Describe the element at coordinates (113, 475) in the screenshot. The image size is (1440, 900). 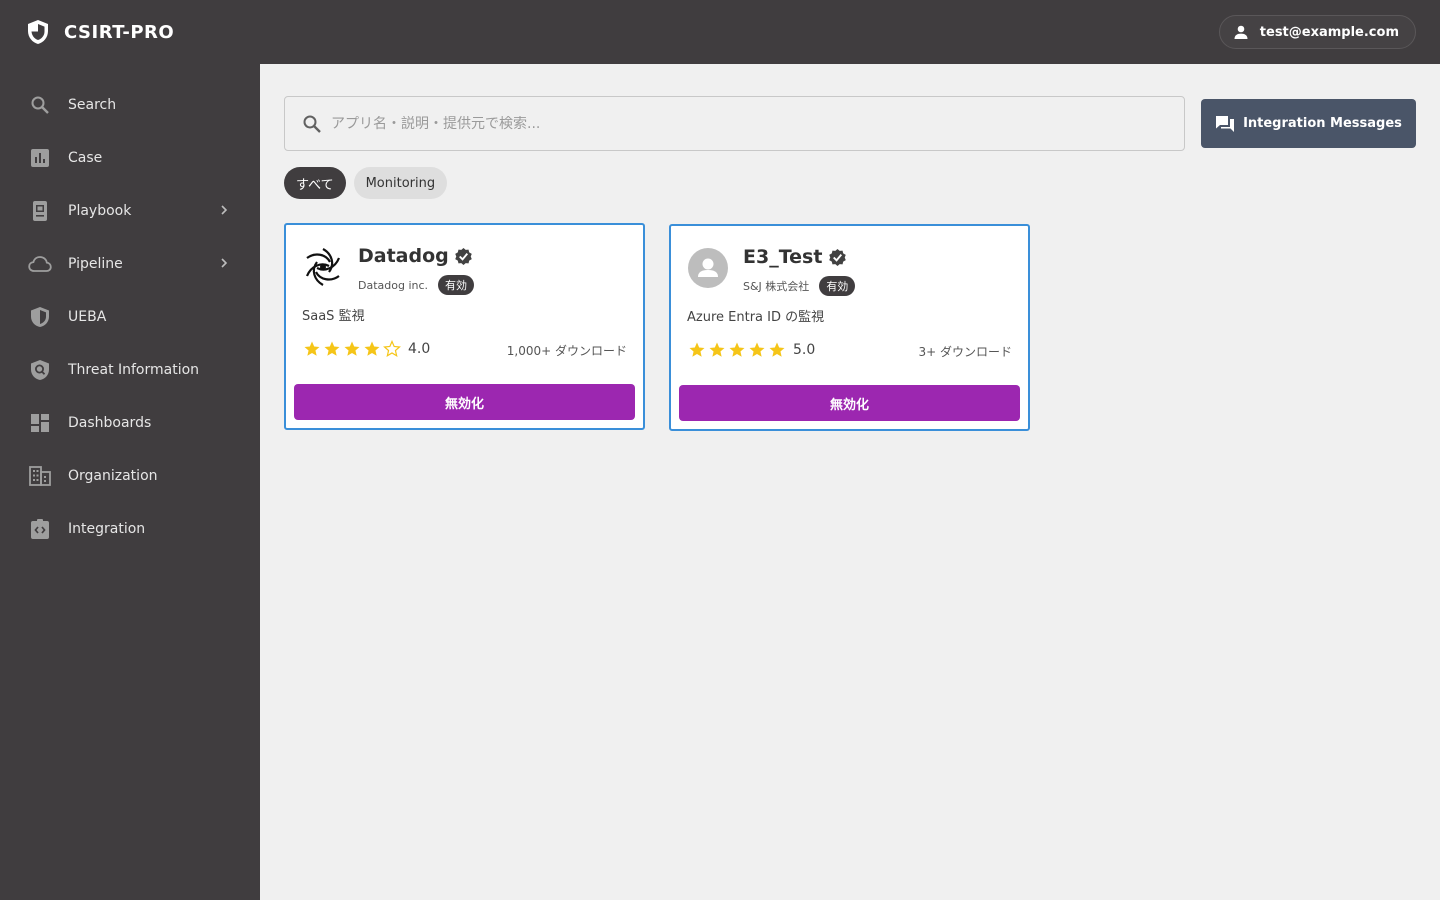
I see `sidebar-item-label: Organization` at that location.